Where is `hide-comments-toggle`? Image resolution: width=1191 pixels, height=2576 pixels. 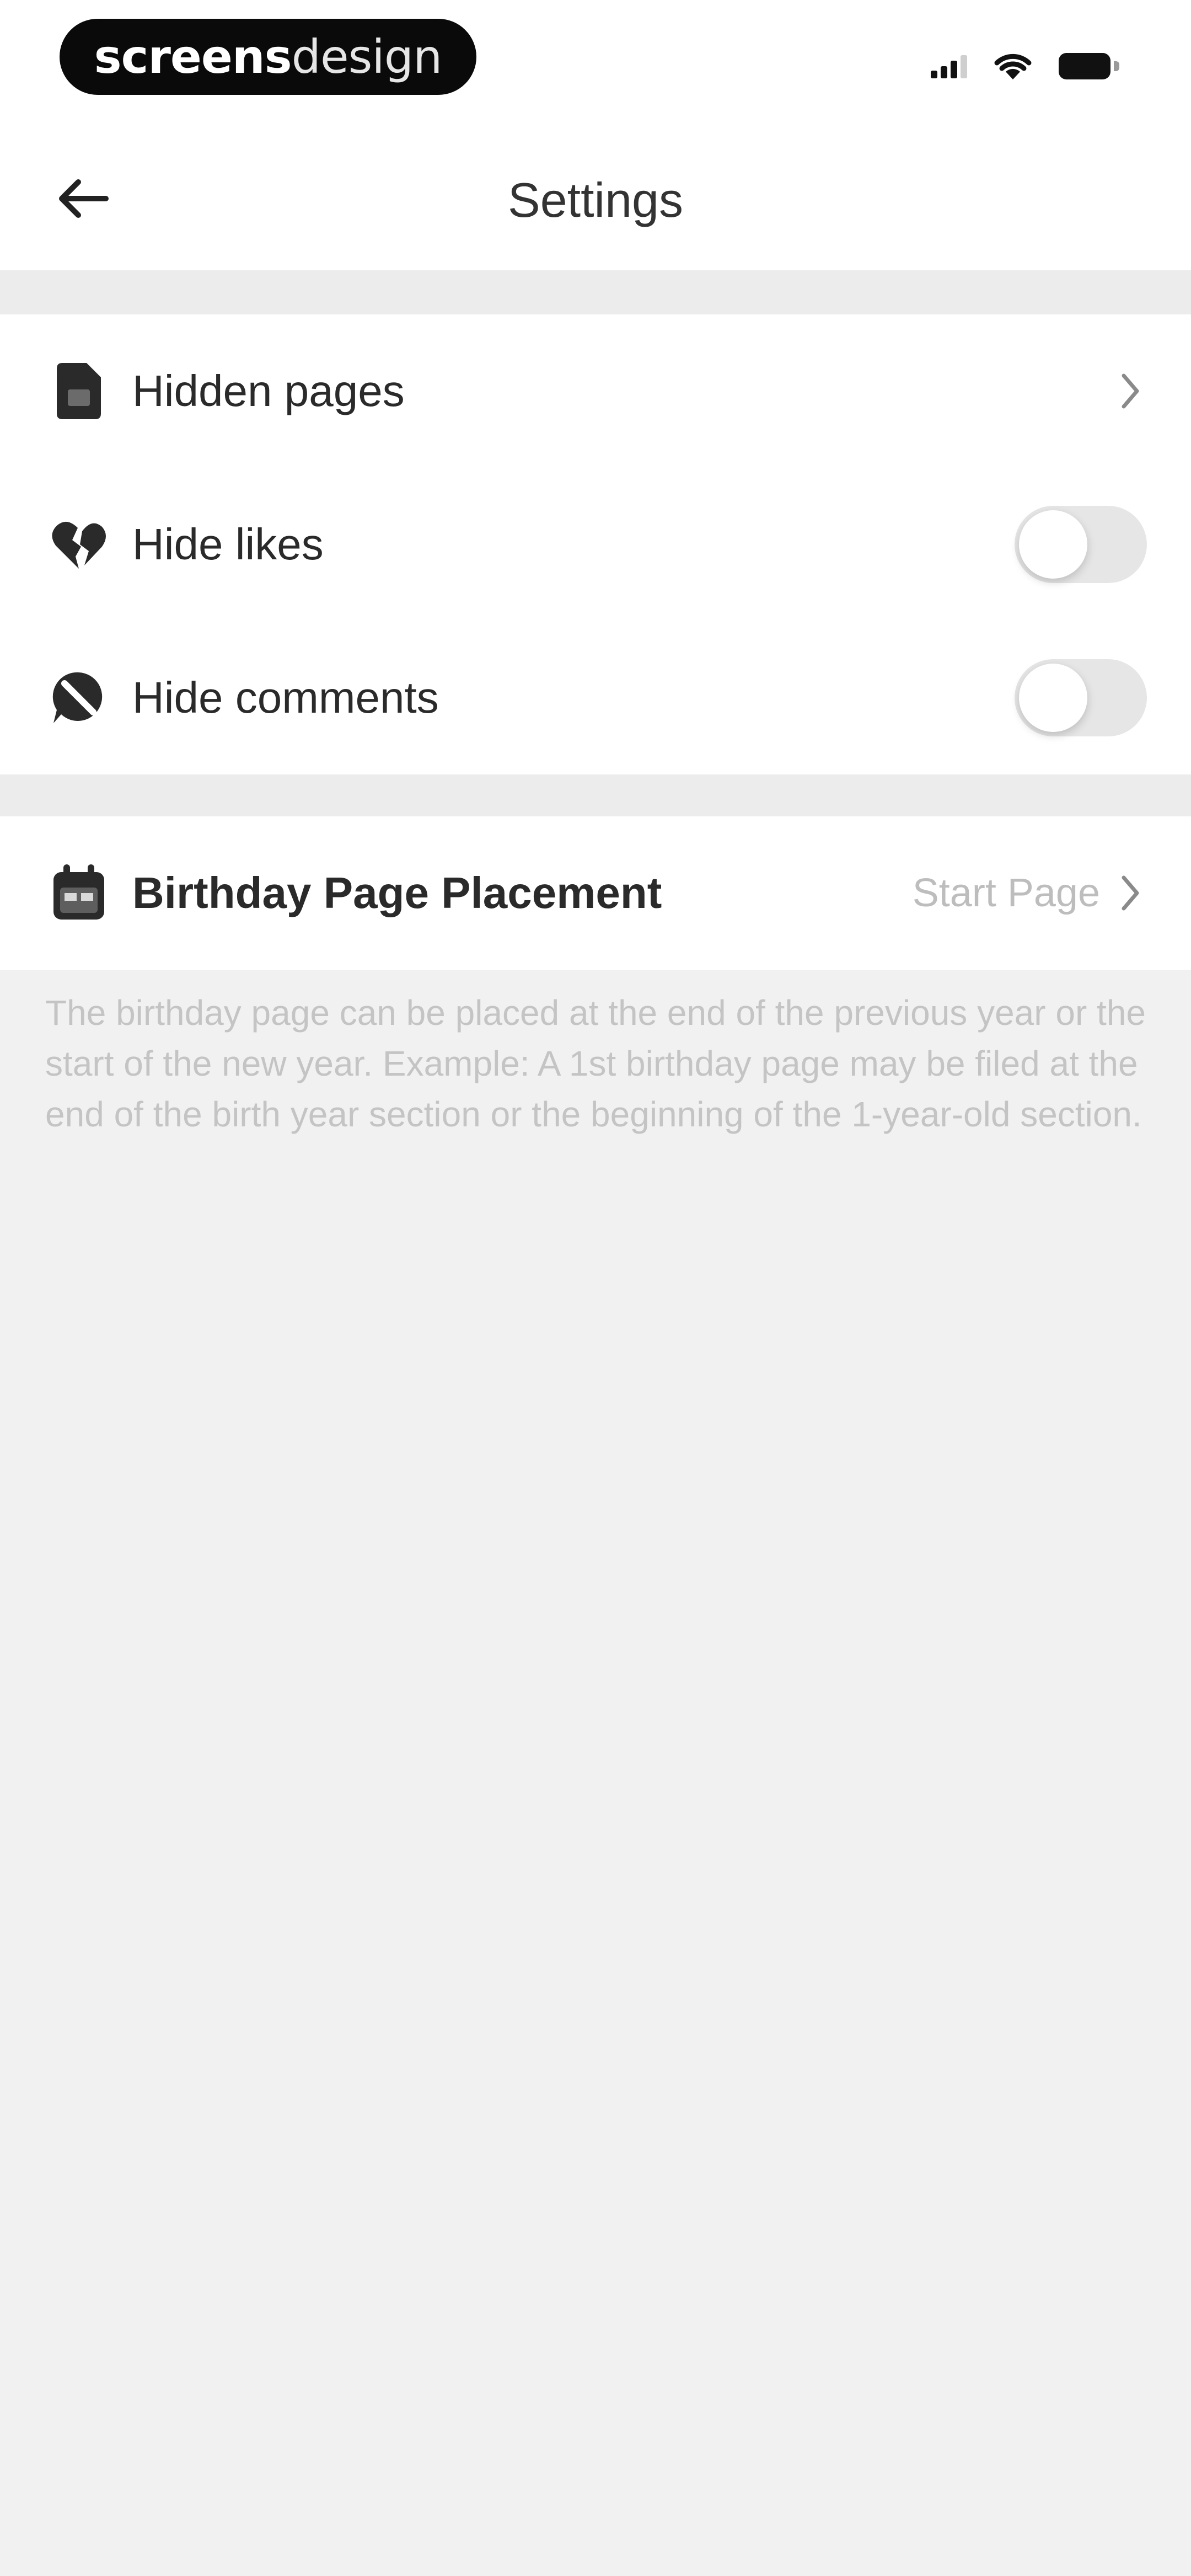
hide-comments-toggle is located at coordinates (1081, 697).